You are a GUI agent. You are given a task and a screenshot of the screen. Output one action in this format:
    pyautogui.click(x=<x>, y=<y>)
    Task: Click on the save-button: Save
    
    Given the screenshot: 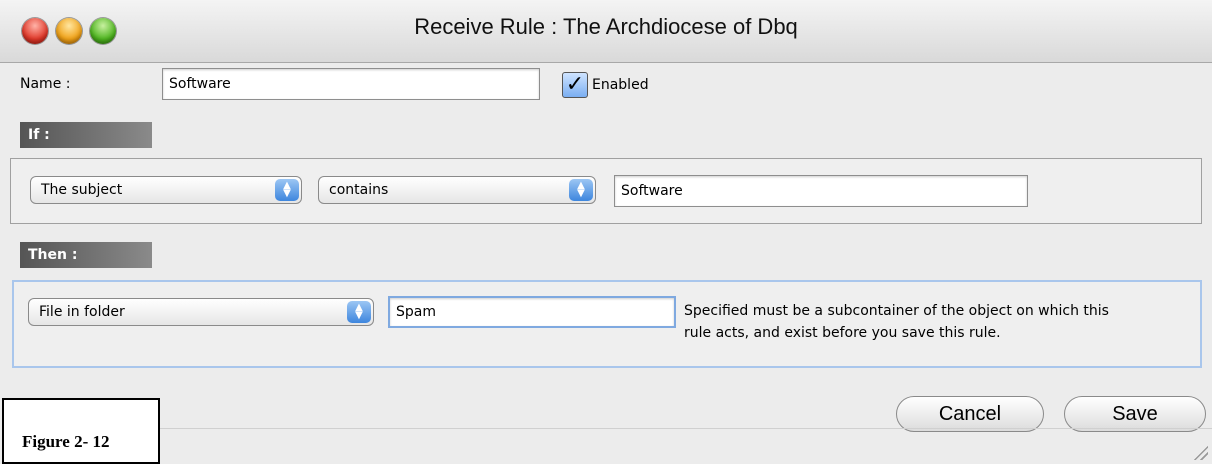 What is the action you would take?
    pyautogui.click(x=1135, y=414)
    